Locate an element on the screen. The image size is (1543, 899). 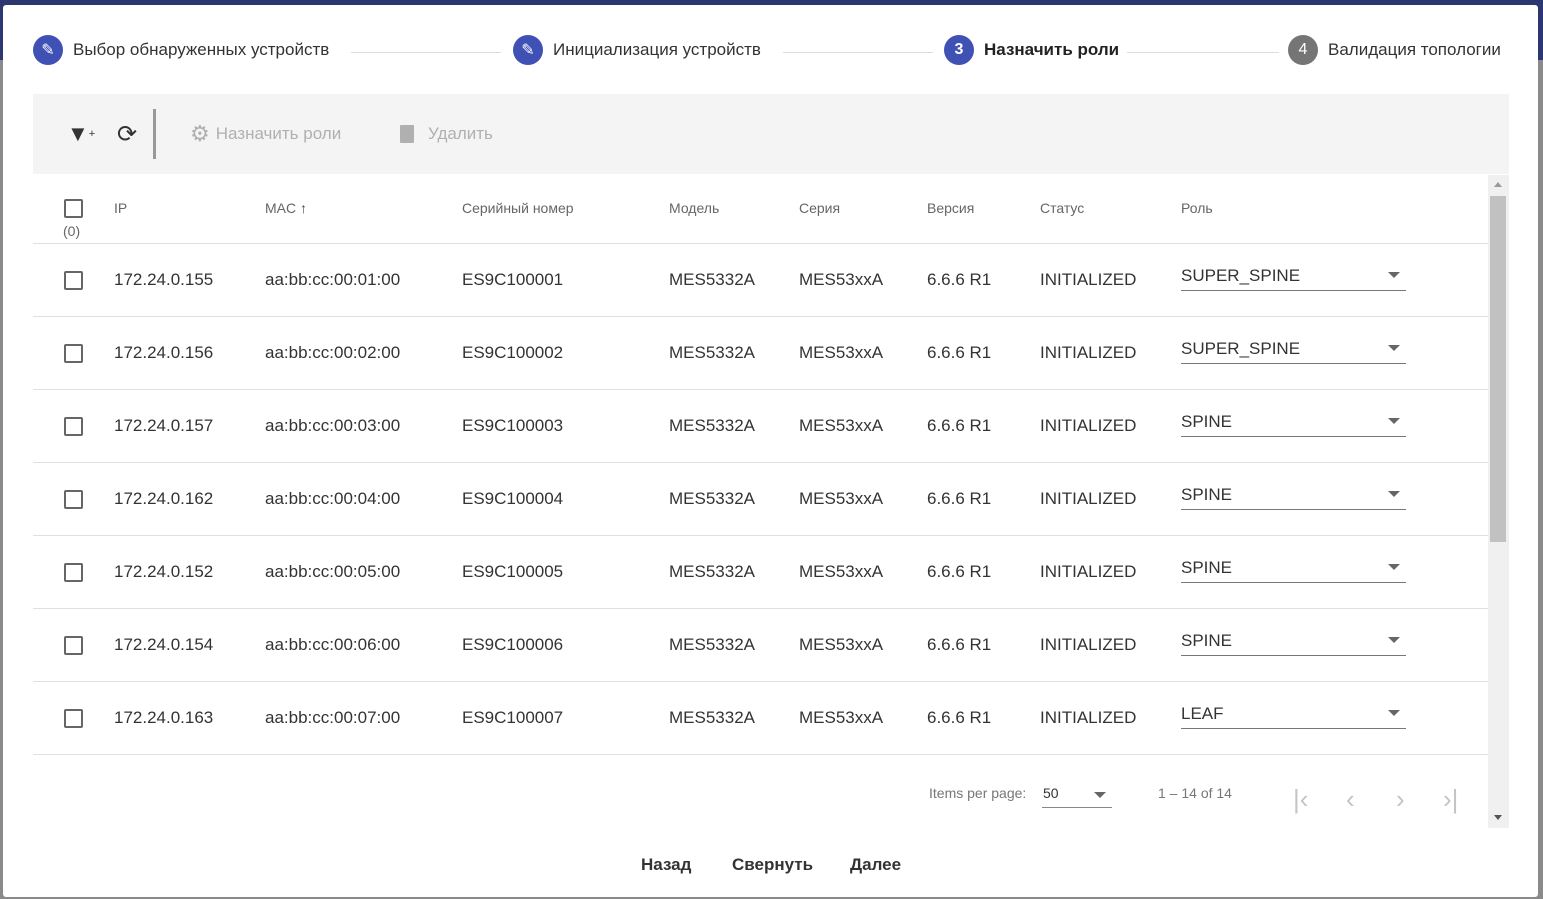
column-version: Версия is located at coordinates (950, 208).